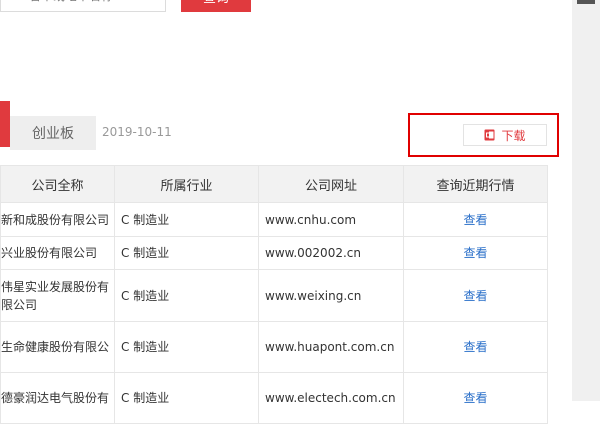 This screenshot has height=424, width=600. I want to click on header-website: 公司网址, so click(331, 184).